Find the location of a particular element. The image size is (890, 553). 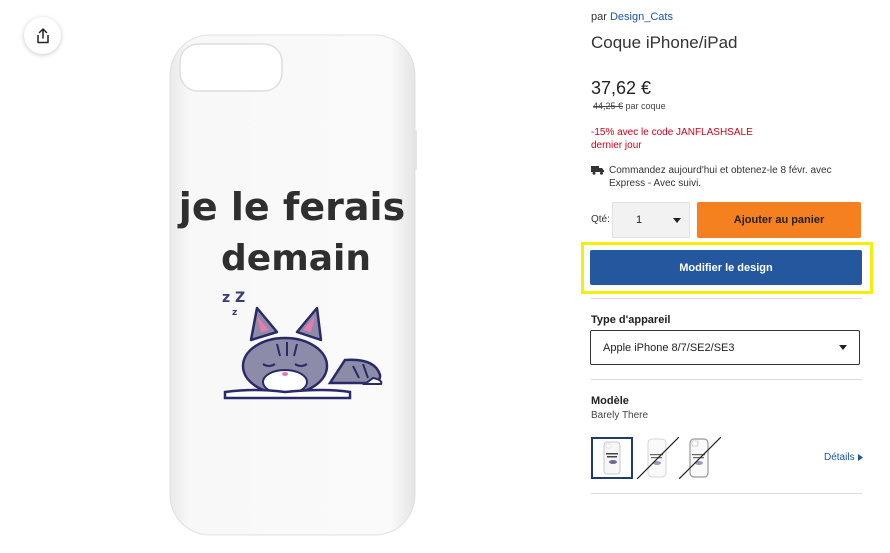

truck-icon is located at coordinates (597, 170).